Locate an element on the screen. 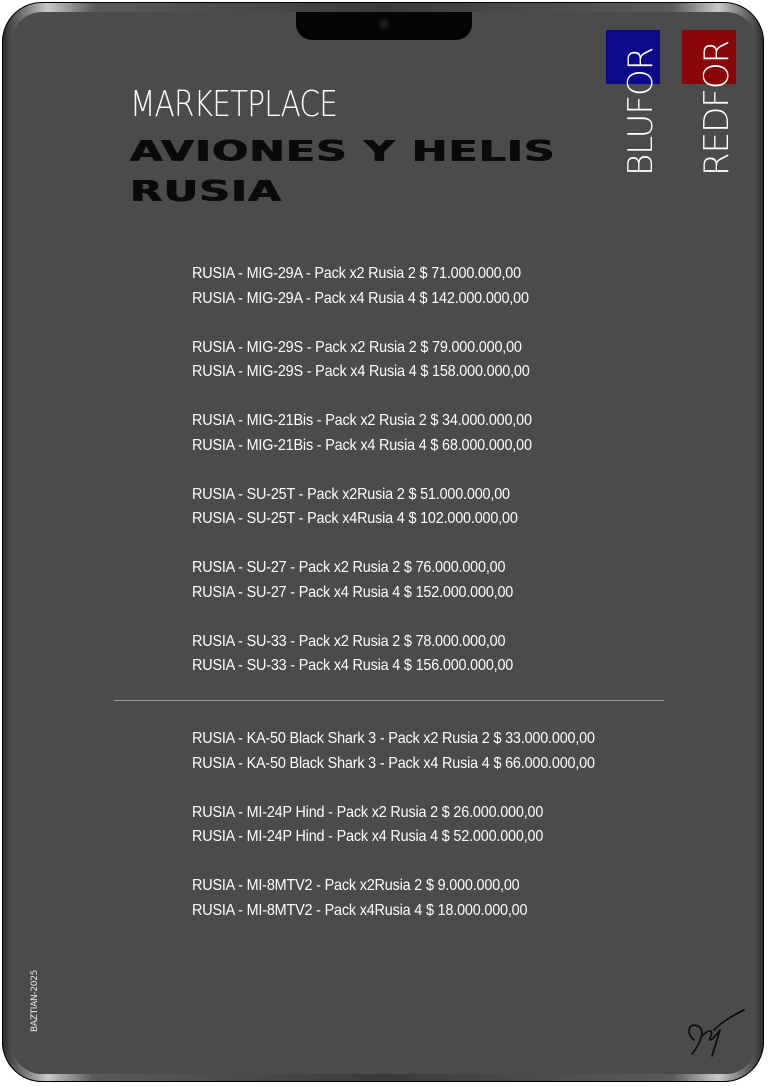 This screenshot has width=768, height=1086. camera-notch is located at coordinates (384, 26).